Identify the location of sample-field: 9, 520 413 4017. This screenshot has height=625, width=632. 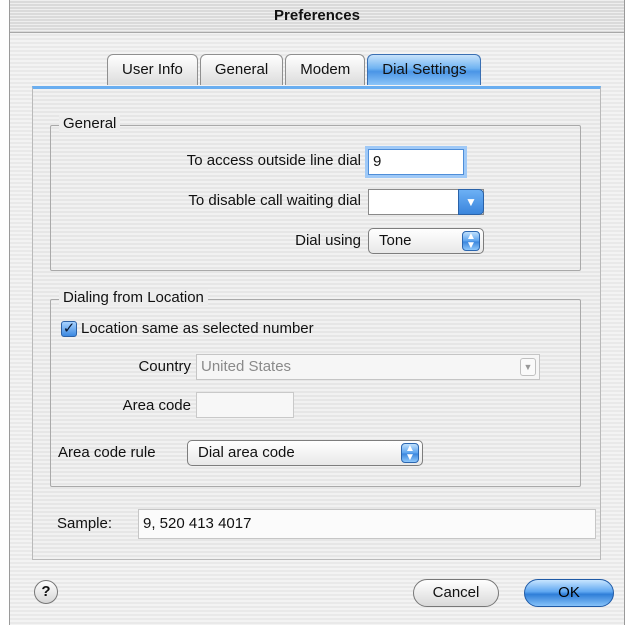
(367, 524).